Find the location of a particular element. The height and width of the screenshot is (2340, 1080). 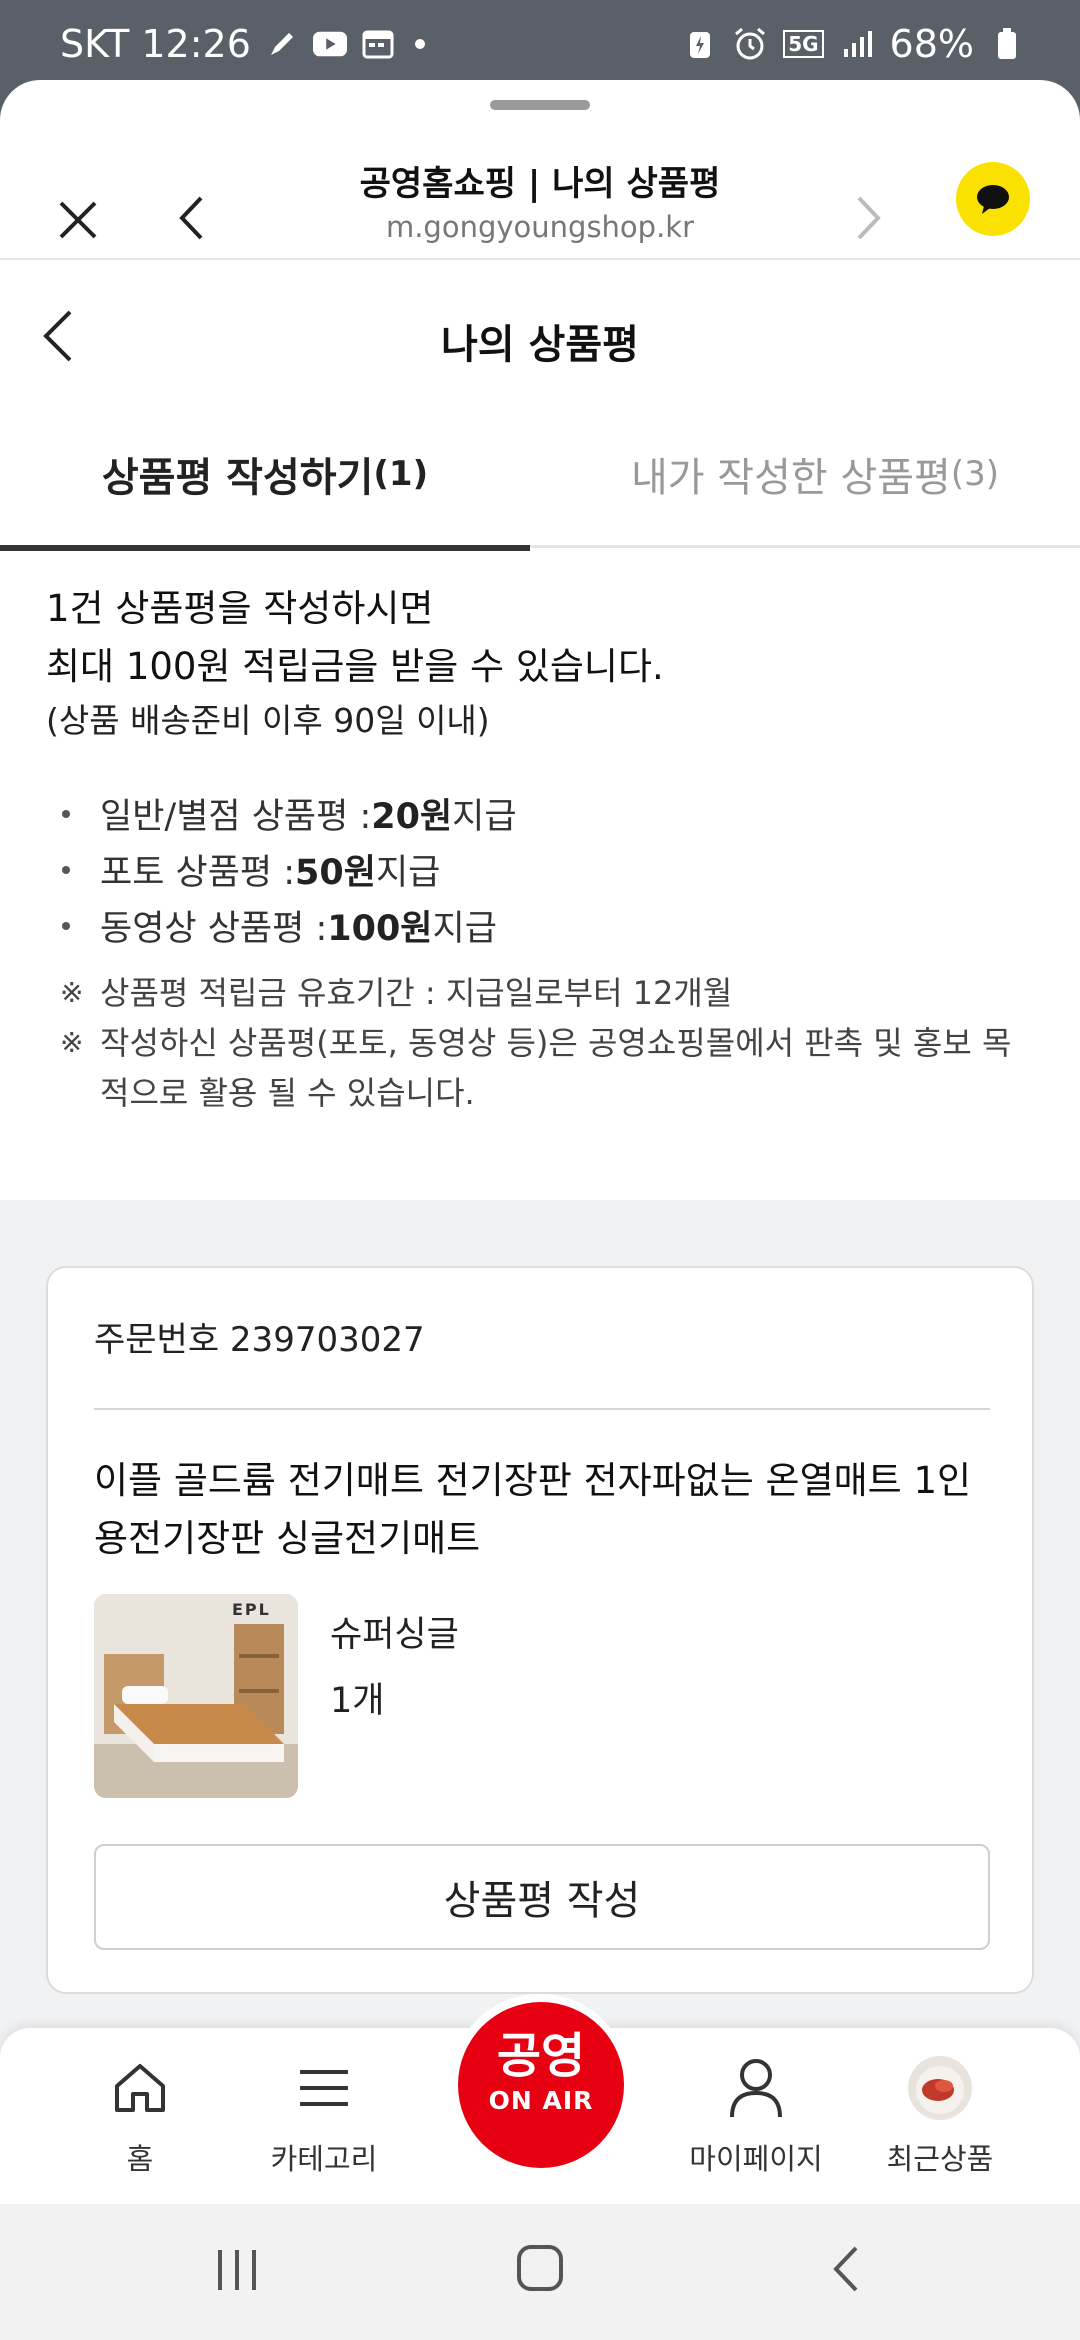

browser-forward-icon is located at coordinates (869, 218).